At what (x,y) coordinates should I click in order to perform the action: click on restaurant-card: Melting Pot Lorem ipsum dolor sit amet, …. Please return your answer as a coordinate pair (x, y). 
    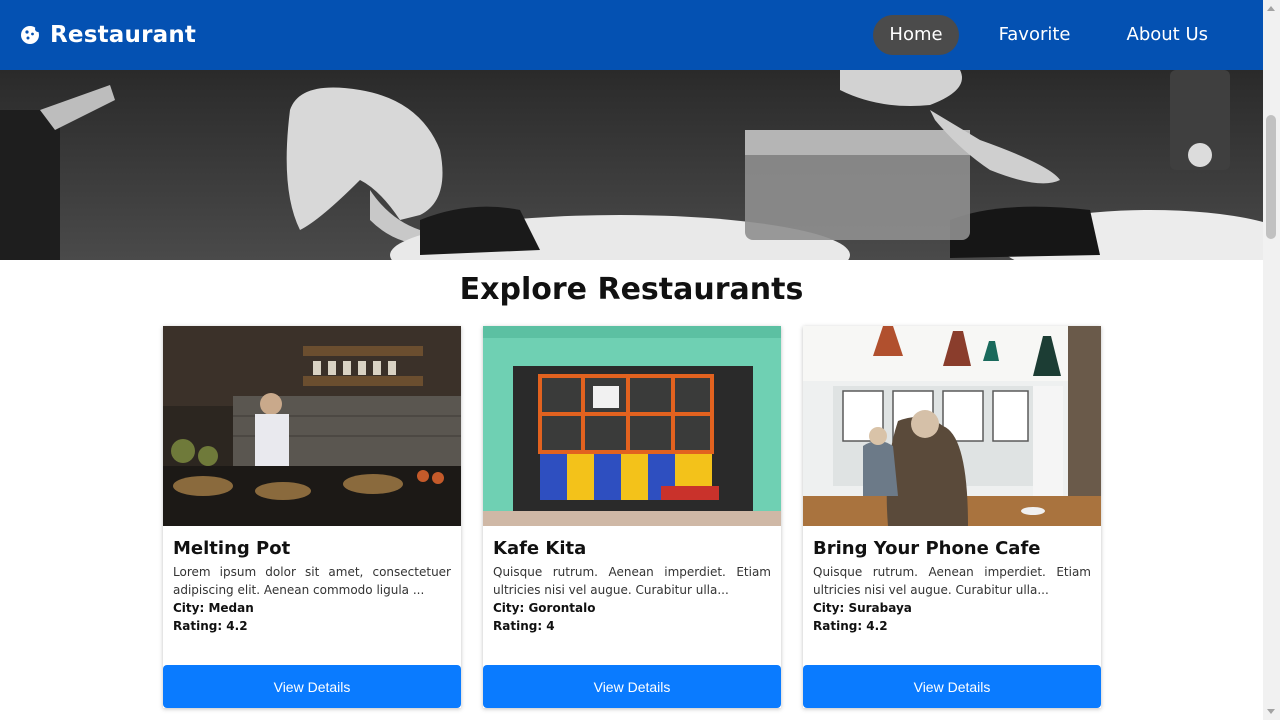
    Looking at the image, I should click on (312, 517).